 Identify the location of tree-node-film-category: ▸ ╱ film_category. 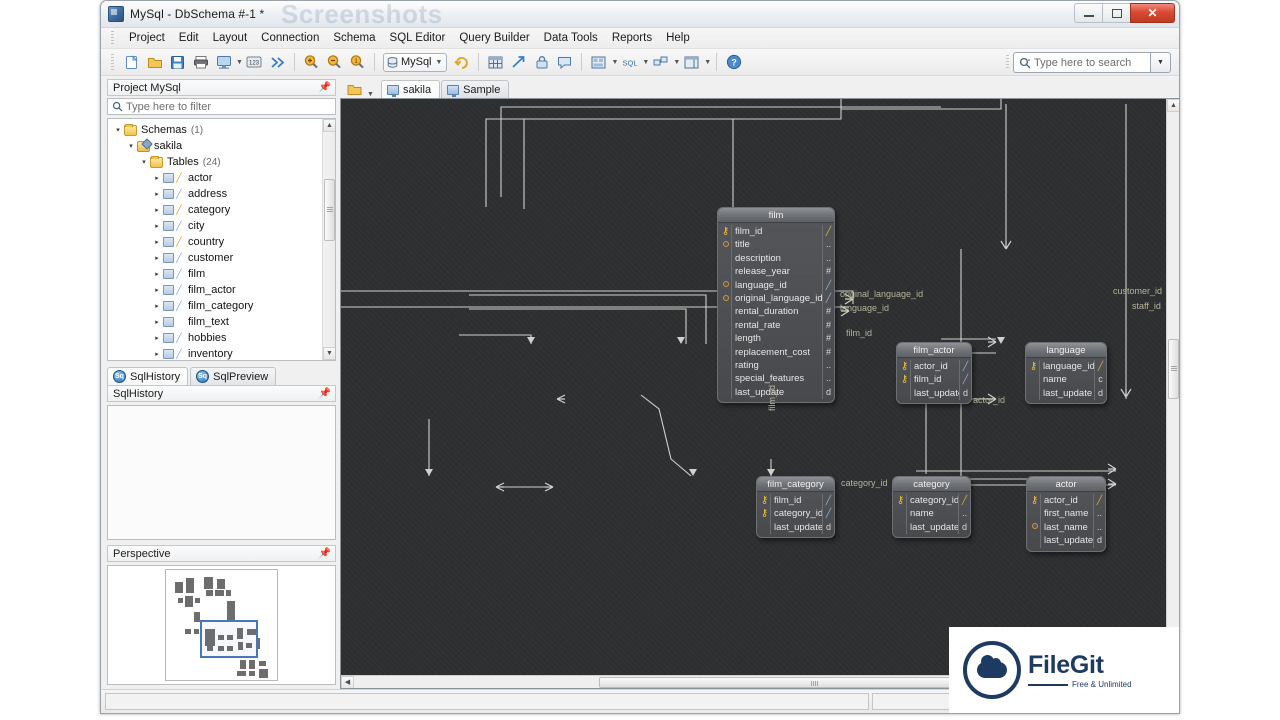
(221, 306).